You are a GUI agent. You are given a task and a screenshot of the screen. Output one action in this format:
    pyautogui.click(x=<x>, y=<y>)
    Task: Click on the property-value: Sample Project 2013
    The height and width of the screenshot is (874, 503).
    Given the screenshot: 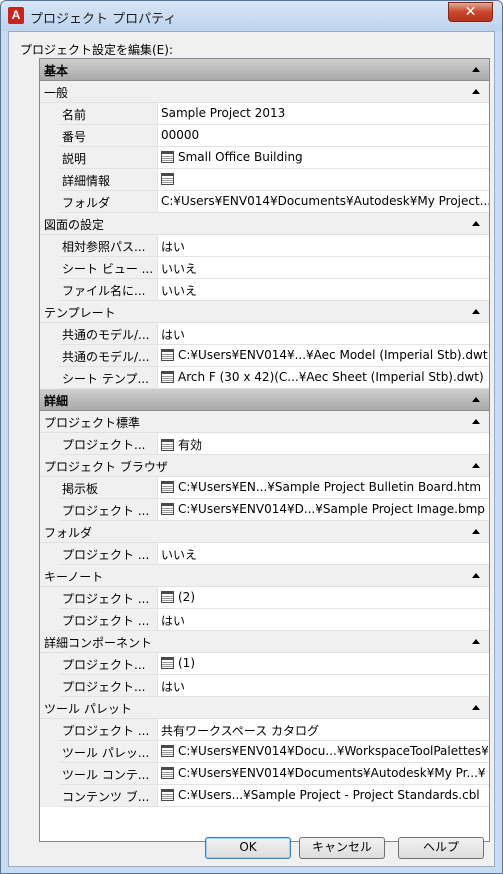 What is the action you would take?
    pyautogui.click(x=323, y=114)
    